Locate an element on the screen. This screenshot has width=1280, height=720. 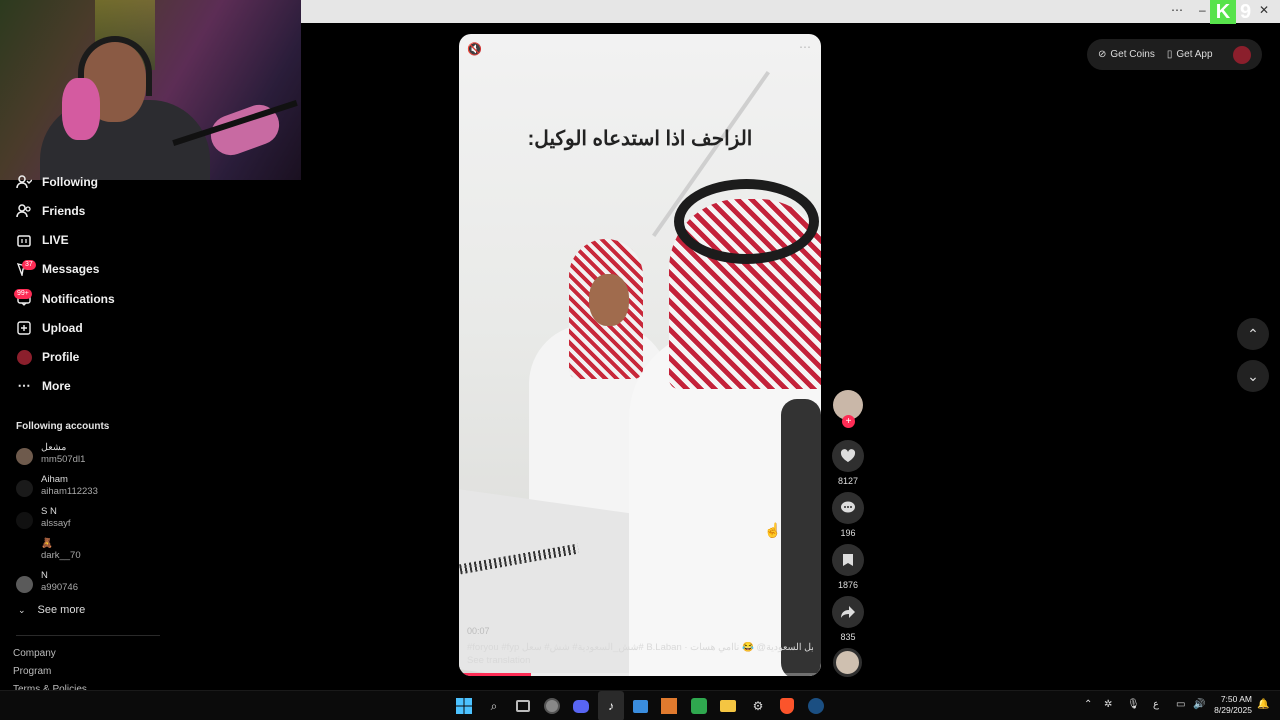
following-icon is located at coordinates (24, 182).